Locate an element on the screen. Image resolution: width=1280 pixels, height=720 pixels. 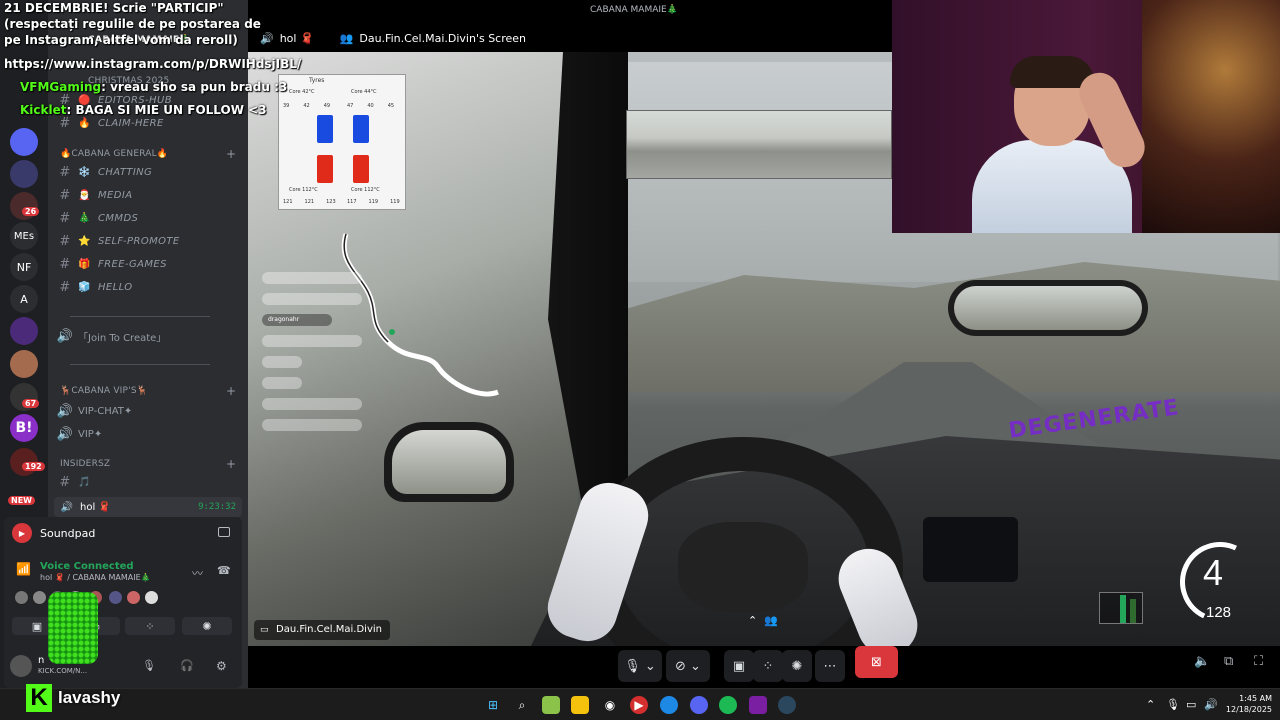
spotify-icon is located at coordinates (728, 705).